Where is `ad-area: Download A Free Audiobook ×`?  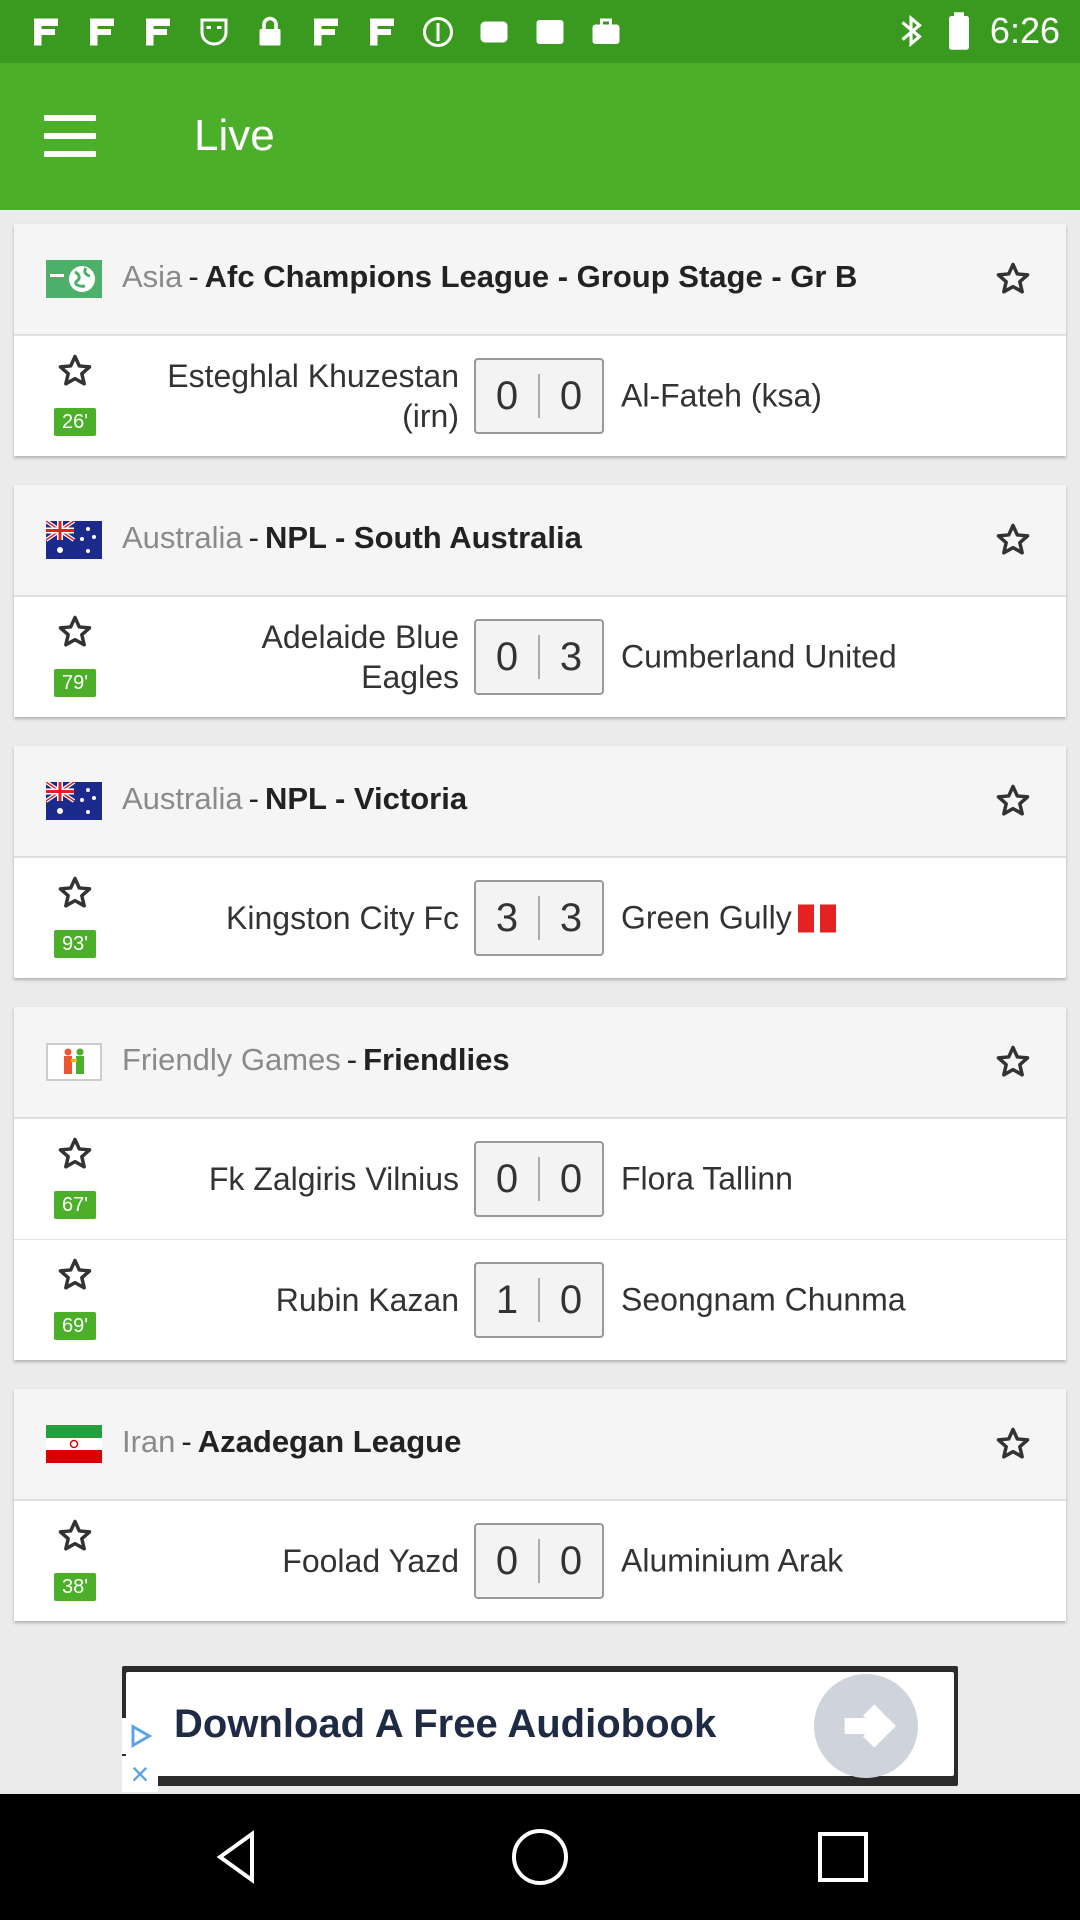 ad-area: Download A Free Audiobook × is located at coordinates (540, 1727).